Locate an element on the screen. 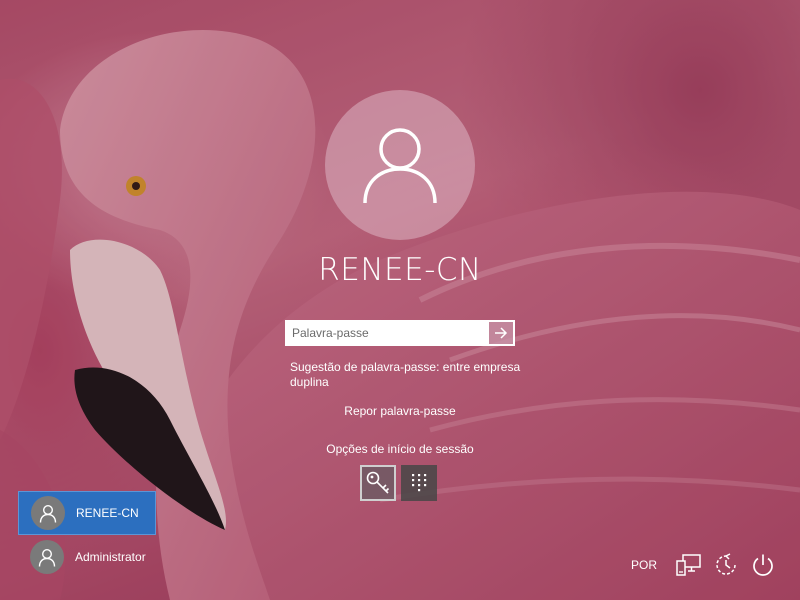  reset-password-link: Repor palavra-passe is located at coordinates (400, 411).